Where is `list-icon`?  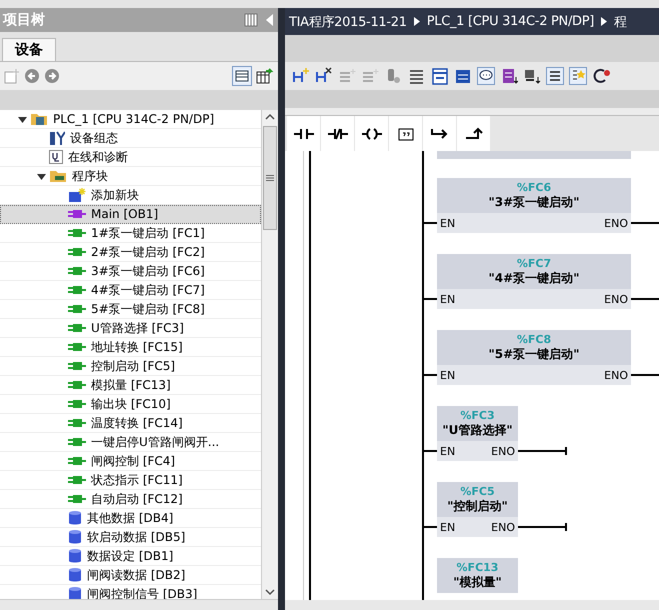
list-icon is located at coordinates (555, 76).